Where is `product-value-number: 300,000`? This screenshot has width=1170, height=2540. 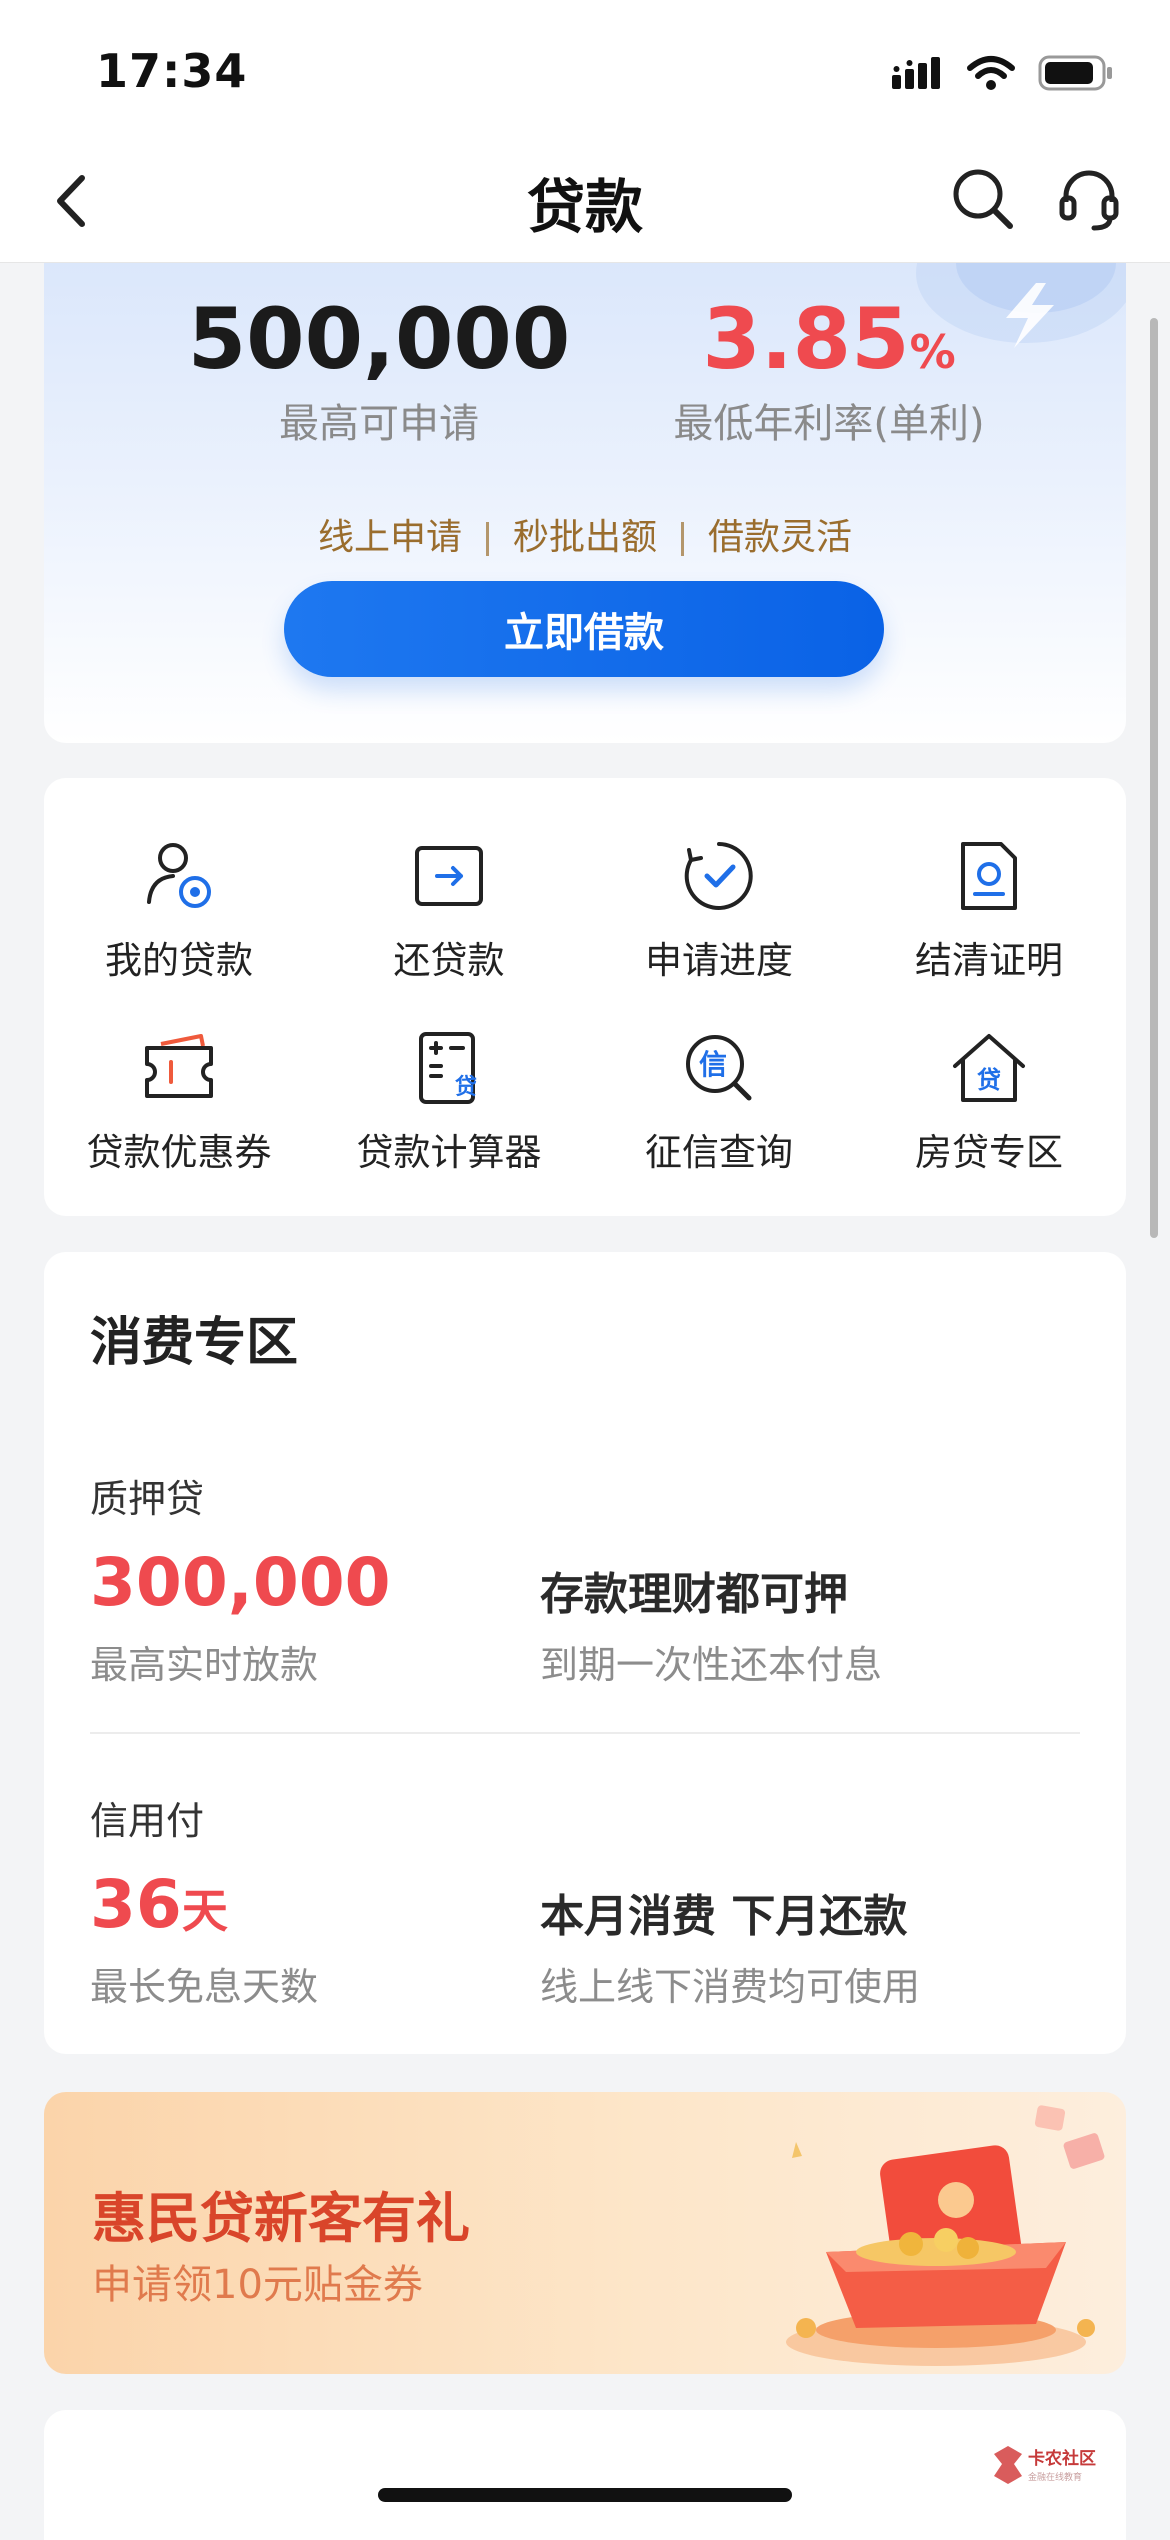 product-value-number: 300,000 is located at coordinates (240, 1582).